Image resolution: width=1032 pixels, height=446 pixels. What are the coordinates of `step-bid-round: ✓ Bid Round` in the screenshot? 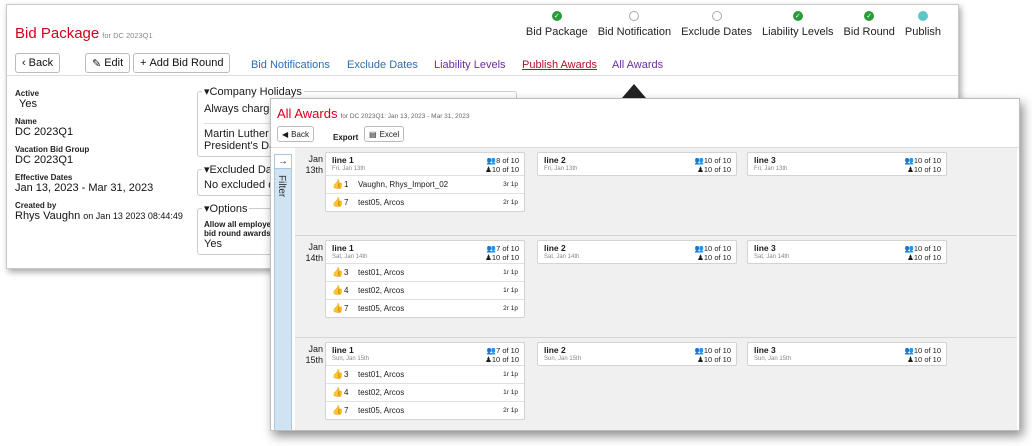 It's located at (869, 24).